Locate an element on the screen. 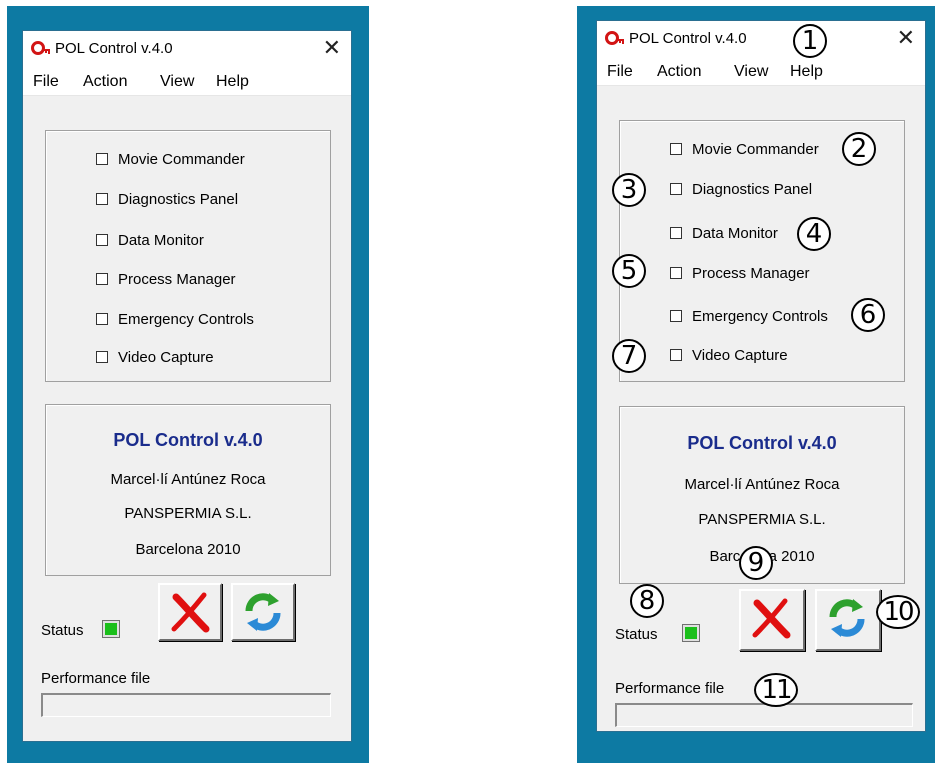  callout-10: 10 is located at coordinates (898, 612).